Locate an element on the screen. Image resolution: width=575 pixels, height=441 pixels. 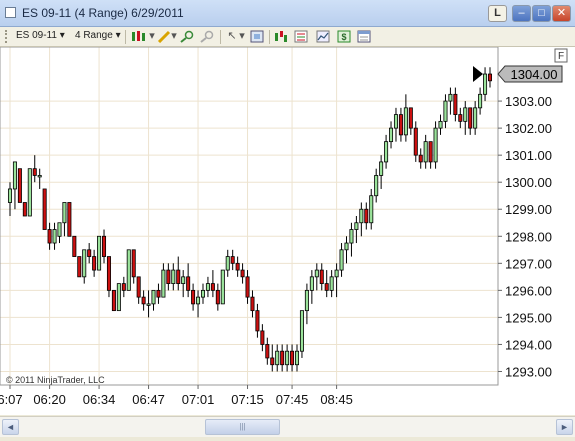
title-bar: ES 09-11 (4 Range) 6/29/2011 L – □ ✕ is located at coordinates (287, 13).